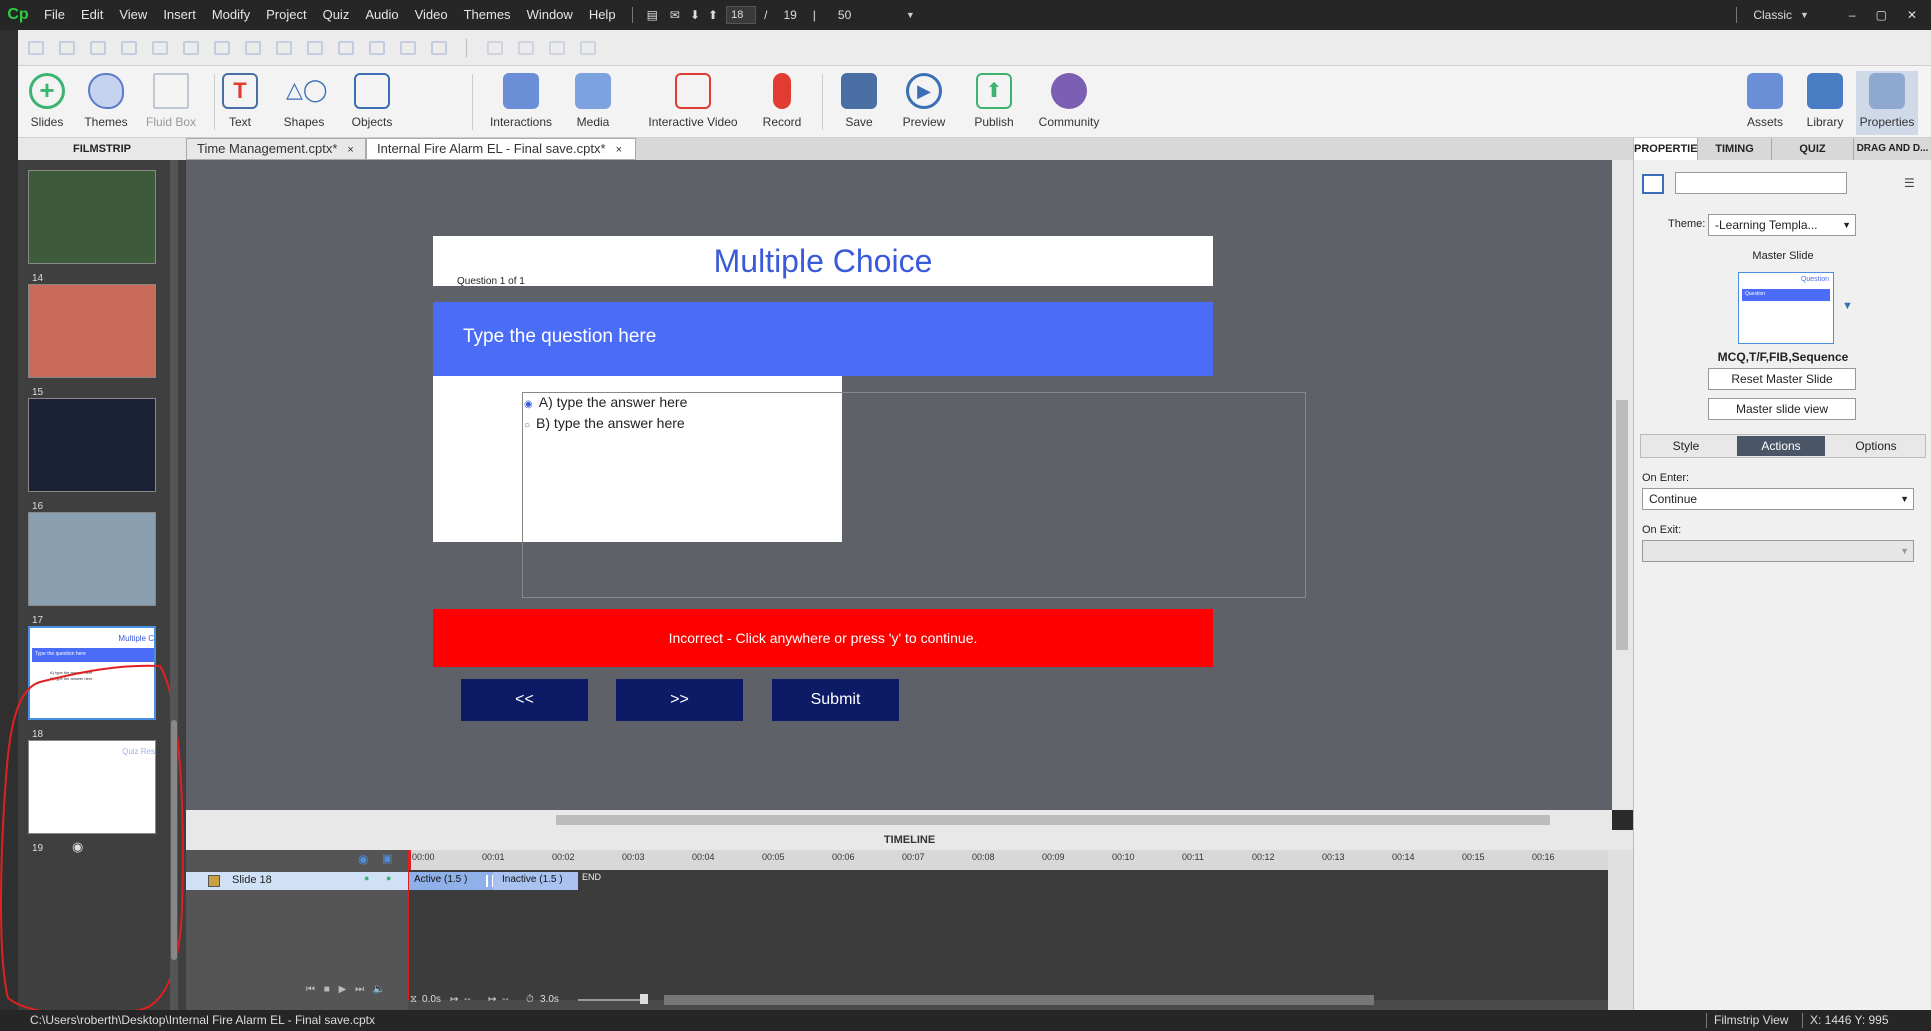 This screenshot has height=1031, width=1931. Describe the element at coordinates (346, 47) in the screenshot. I see `same-size-icon` at that location.